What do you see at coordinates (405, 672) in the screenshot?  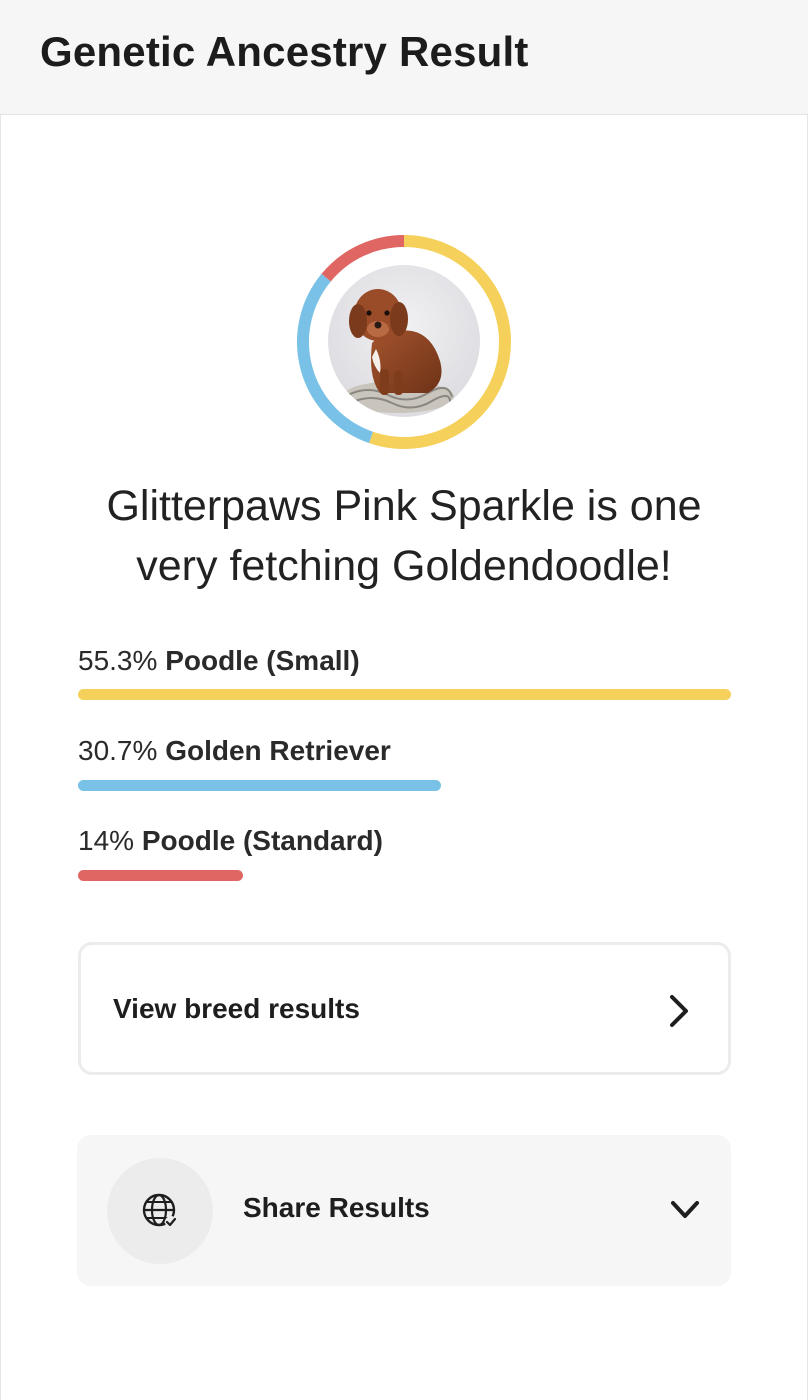 I see `breed-row-poodle-small: 55.3% Poodle (Small)` at bounding box center [405, 672].